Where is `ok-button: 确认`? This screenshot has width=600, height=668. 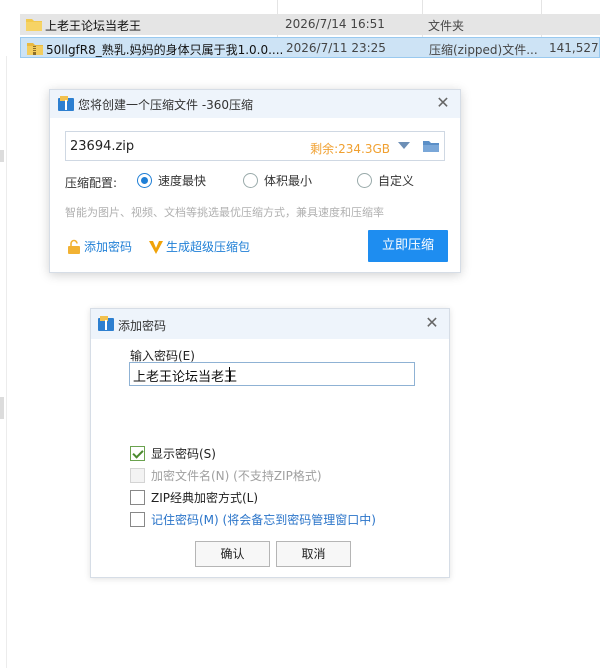
ok-button: 确认 is located at coordinates (232, 554).